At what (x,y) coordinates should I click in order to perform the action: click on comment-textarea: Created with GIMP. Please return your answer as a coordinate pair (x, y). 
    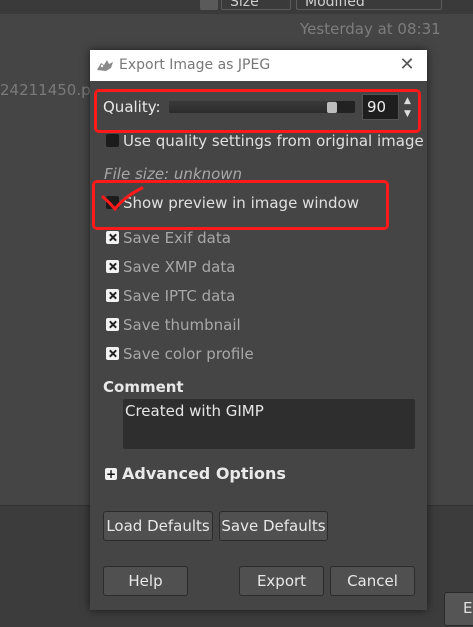
    Looking at the image, I should click on (269, 424).